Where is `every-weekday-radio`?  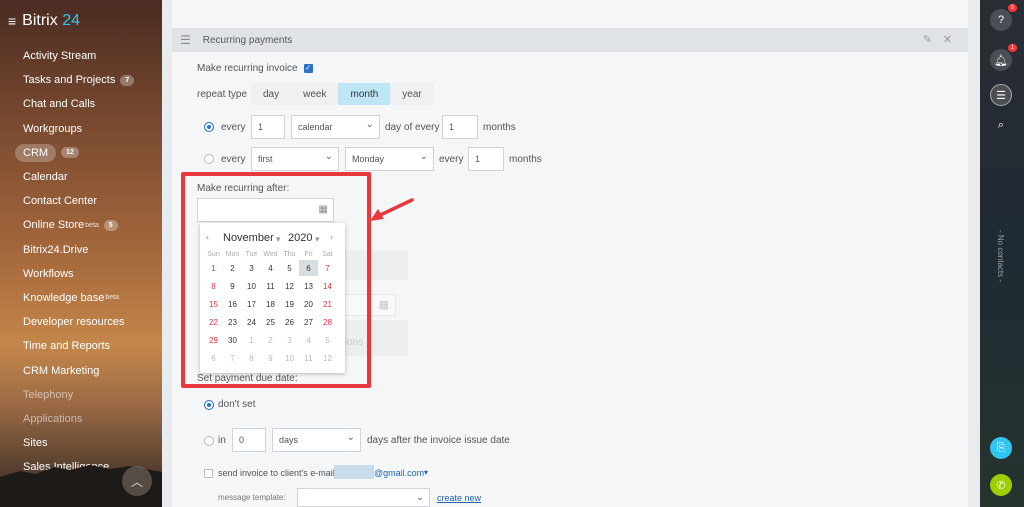
every-weekday-radio is located at coordinates (209, 159).